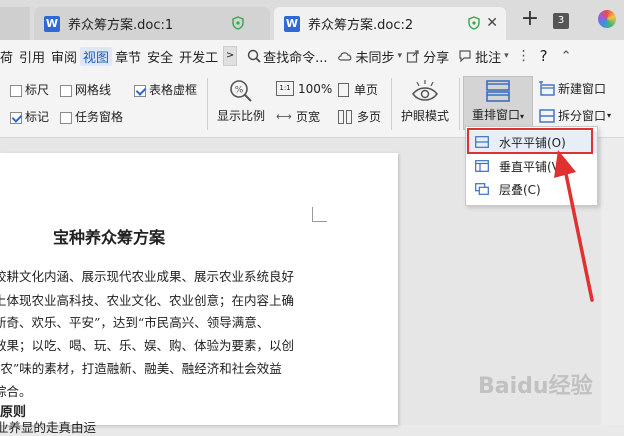  Describe the element at coordinates (15, 23) in the screenshot. I see `tabbar-left-edge` at that location.